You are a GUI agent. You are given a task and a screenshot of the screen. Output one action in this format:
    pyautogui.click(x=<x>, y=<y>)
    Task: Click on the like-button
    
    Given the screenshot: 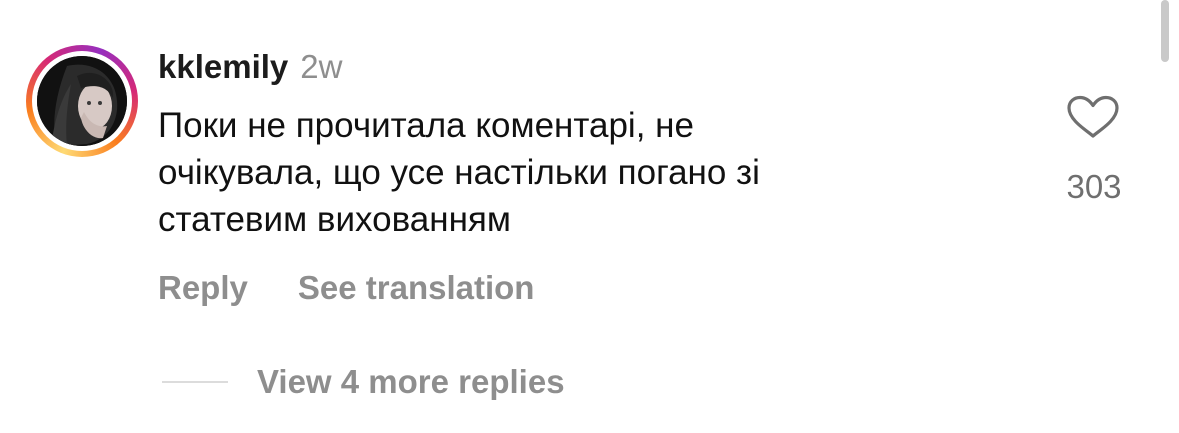 What is the action you would take?
    pyautogui.click(x=1093, y=117)
    